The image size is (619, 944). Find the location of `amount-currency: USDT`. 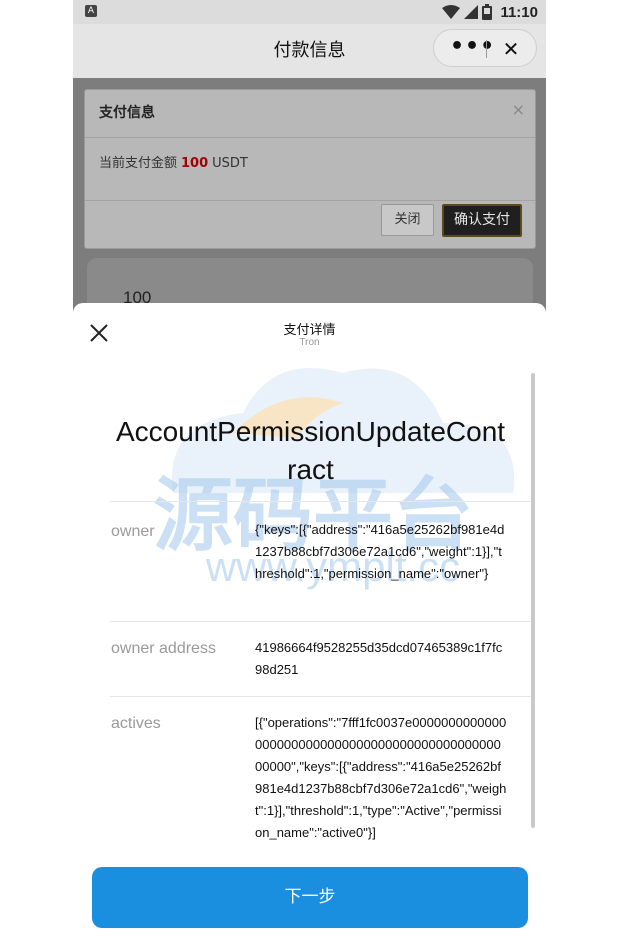

amount-currency: USDT is located at coordinates (230, 163).